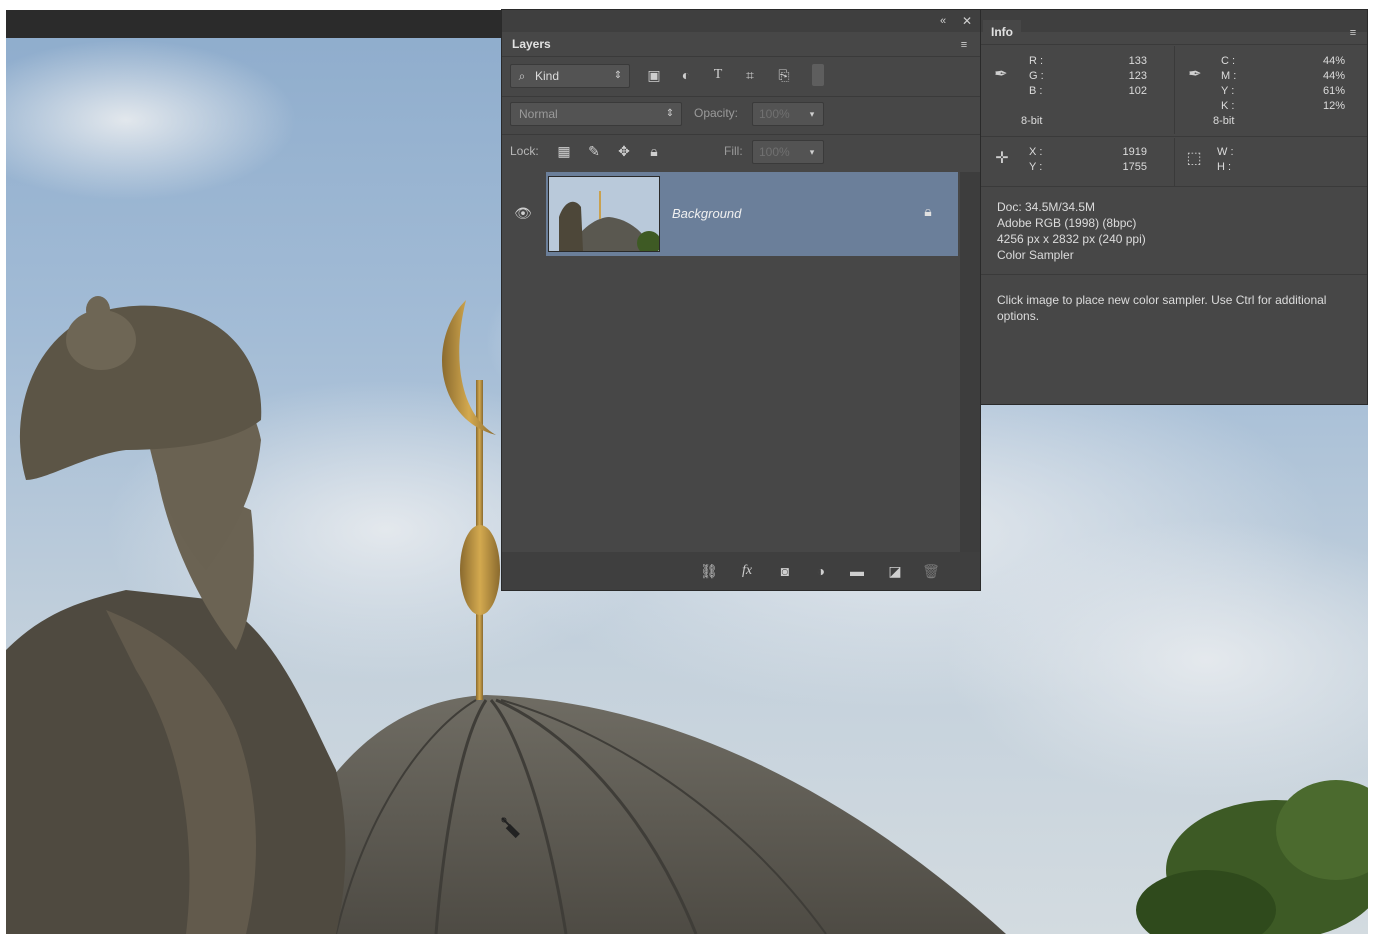 This screenshot has height=934, width=1375. I want to click on info-c-value: 44%, so click(1333, 61).